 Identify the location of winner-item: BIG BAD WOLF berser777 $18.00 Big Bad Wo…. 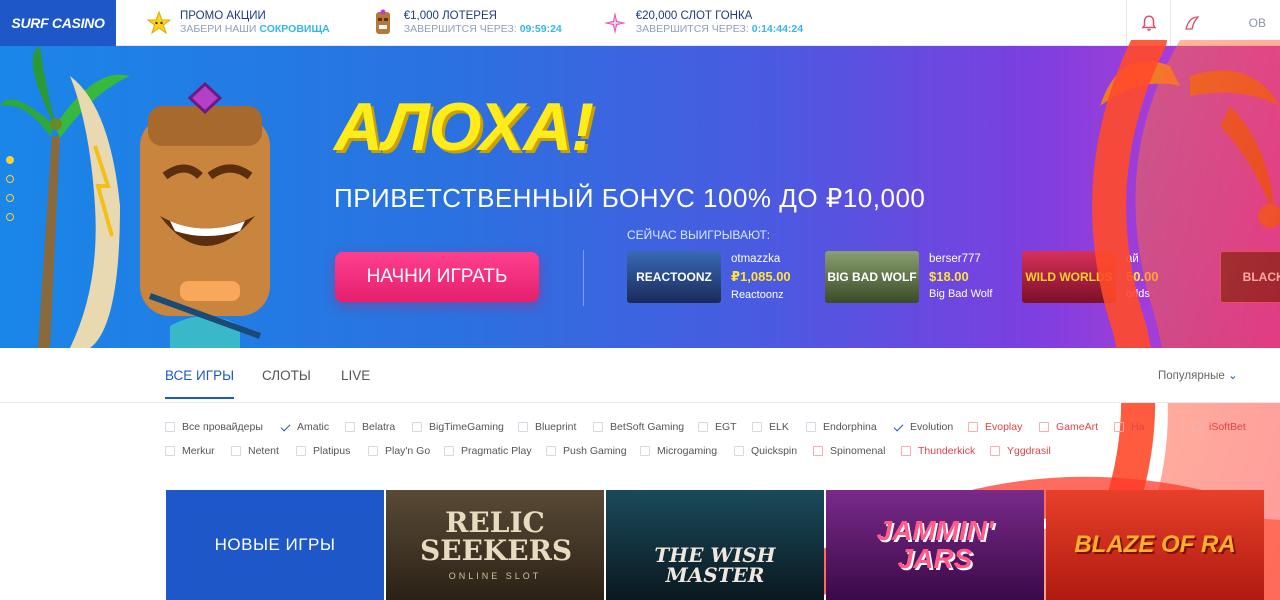
(908, 277).